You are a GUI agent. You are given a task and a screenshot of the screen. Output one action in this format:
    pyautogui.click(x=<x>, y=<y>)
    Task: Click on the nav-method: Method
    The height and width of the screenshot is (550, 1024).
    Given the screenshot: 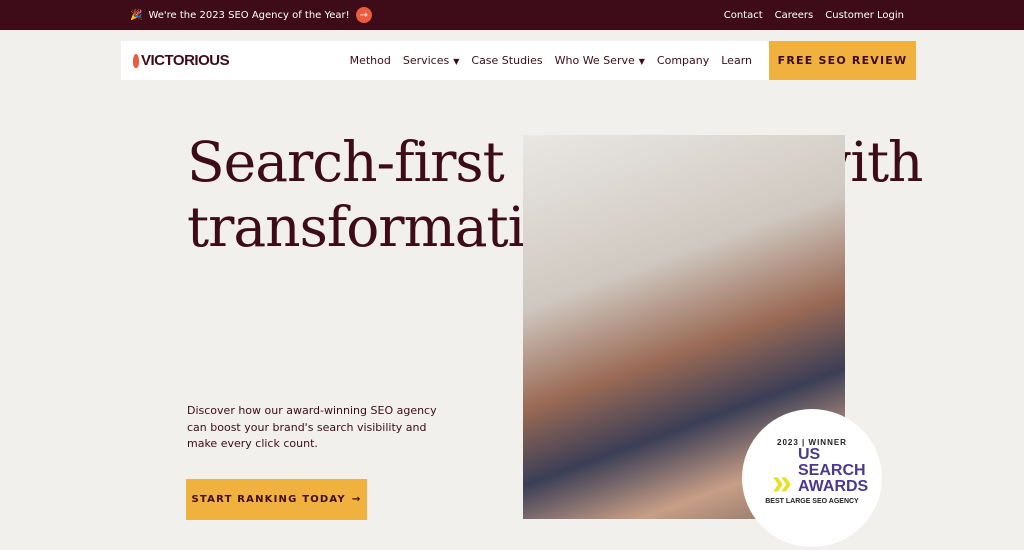 What is the action you would take?
    pyautogui.click(x=370, y=60)
    